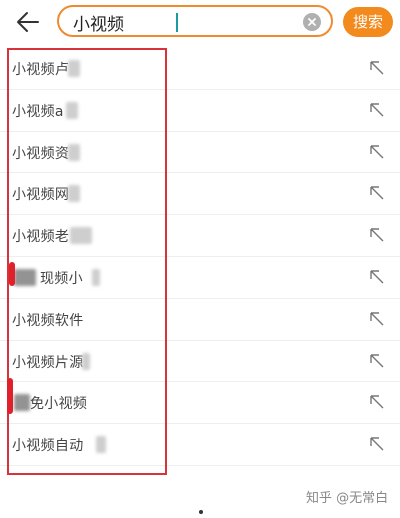 The height and width of the screenshot is (518, 400). Describe the element at coordinates (59, 404) in the screenshot. I see `suggestion-text: 免小视频` at that location.